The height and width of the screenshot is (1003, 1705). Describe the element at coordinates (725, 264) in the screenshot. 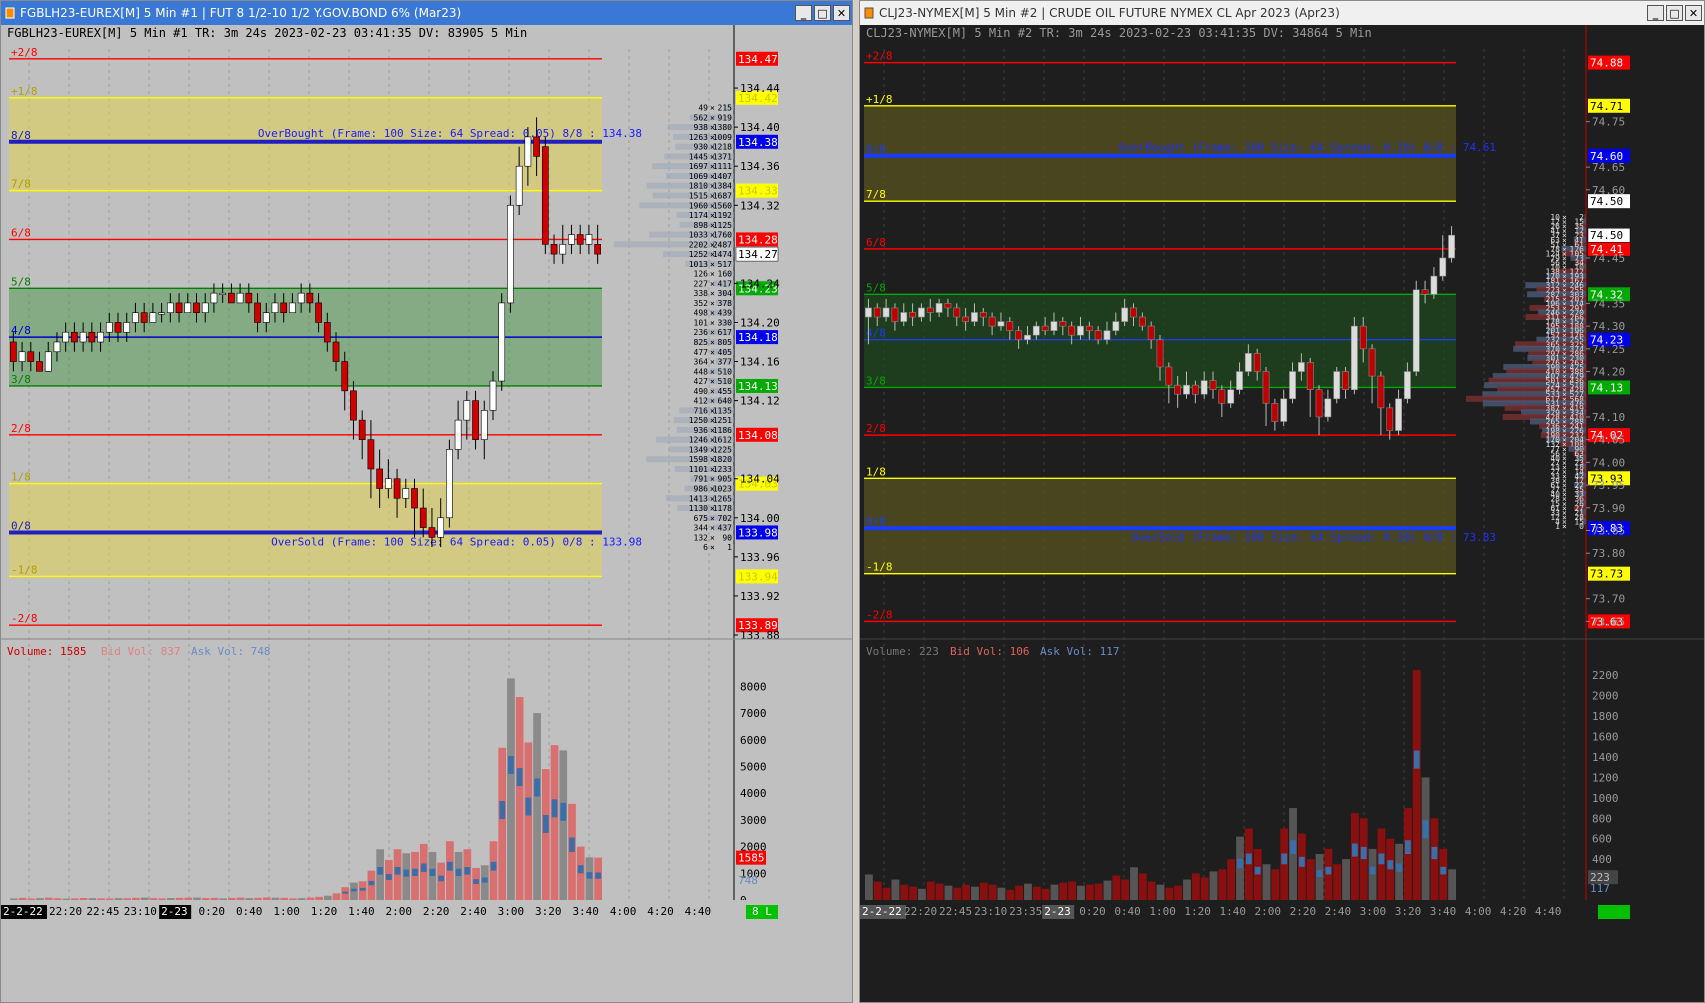

I see `dom-ask-size: 517` at that location.